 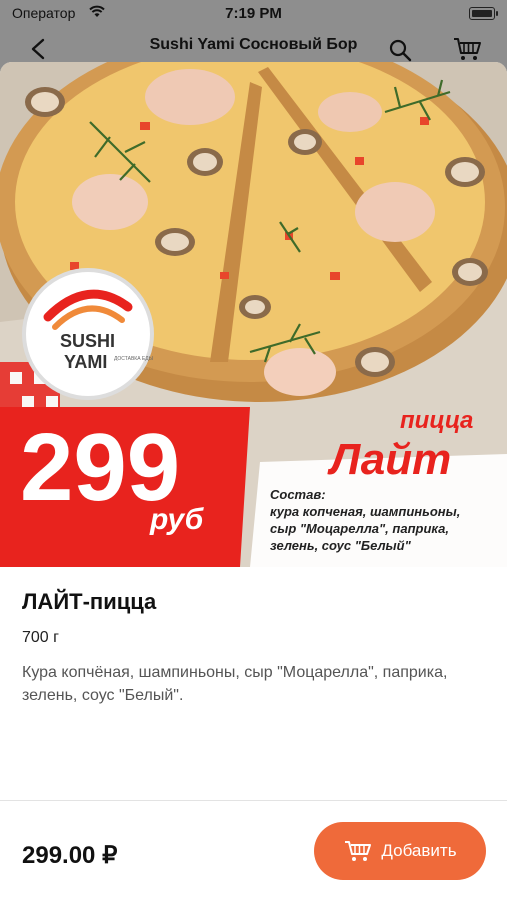 I want to click on banner-composition-line: зелень, соус "Белый", so click(x=341, y=545).